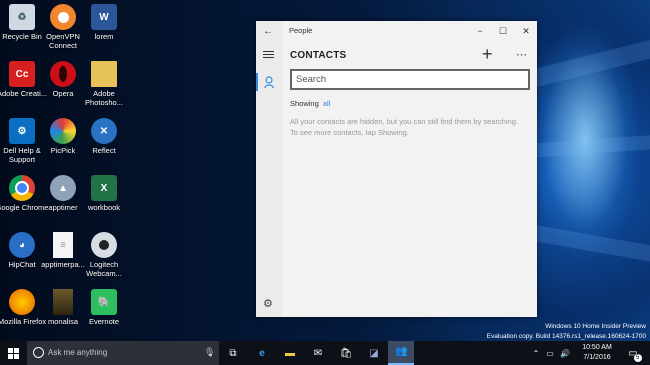  I want to click on webcam-icon, so click(104, 245).